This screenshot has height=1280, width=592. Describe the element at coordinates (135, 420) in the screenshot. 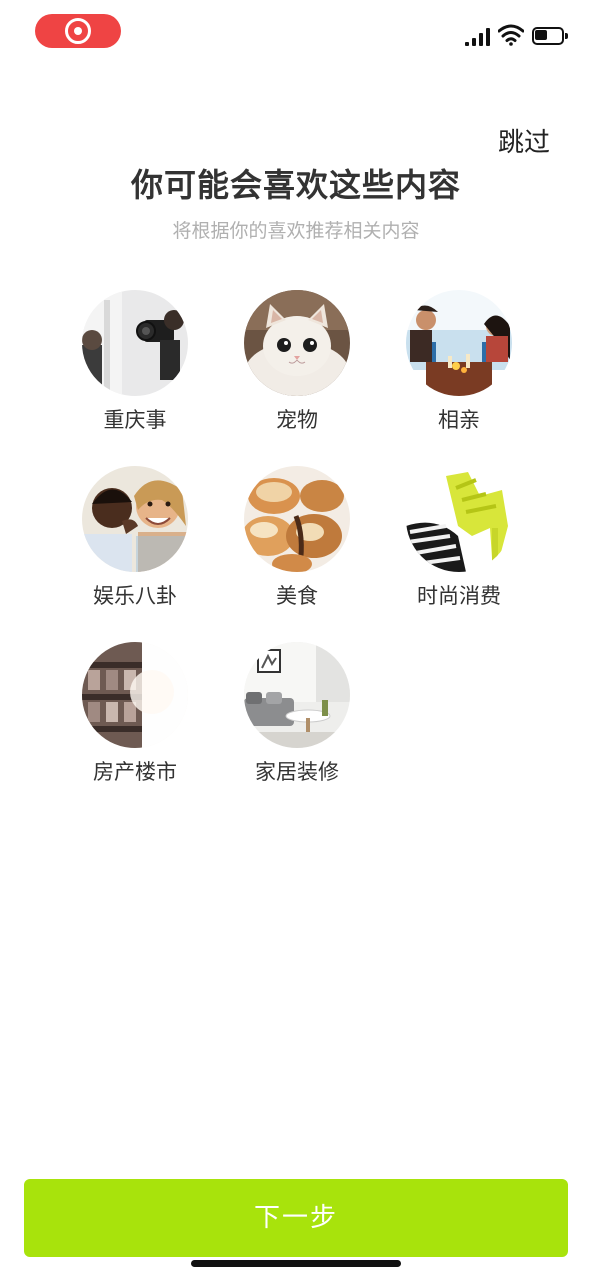

I see `interest-label: 重庆事` at that location.